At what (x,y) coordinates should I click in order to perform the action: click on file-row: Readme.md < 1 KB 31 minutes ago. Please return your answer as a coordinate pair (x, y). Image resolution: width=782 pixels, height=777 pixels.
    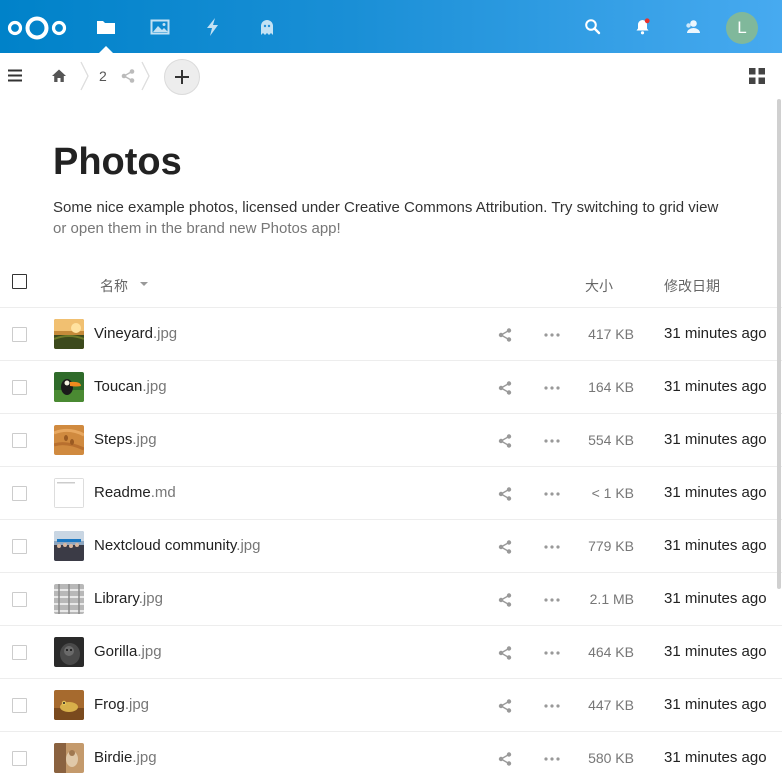
    Looking at the image, I should click on (391, 493).